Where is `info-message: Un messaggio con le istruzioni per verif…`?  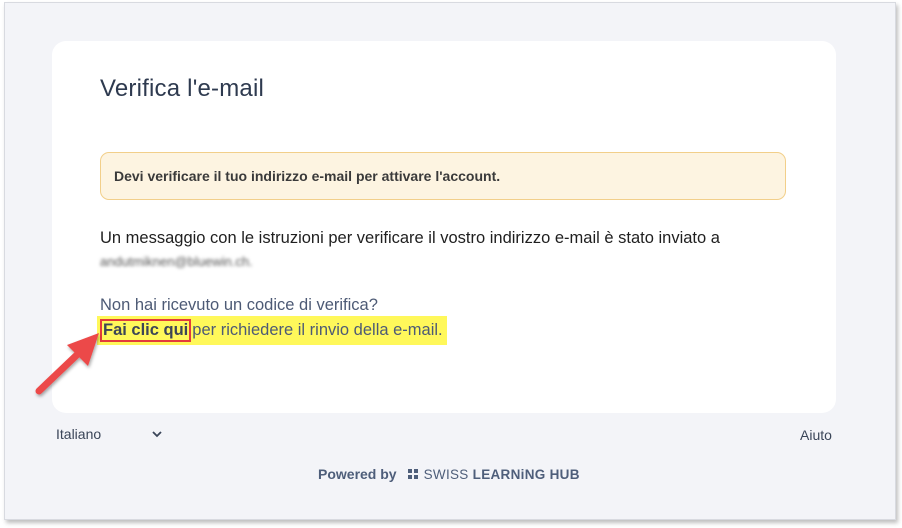
info-message: Un messaggio con le istruzioni per verif… is located at coordinates (410, 250).